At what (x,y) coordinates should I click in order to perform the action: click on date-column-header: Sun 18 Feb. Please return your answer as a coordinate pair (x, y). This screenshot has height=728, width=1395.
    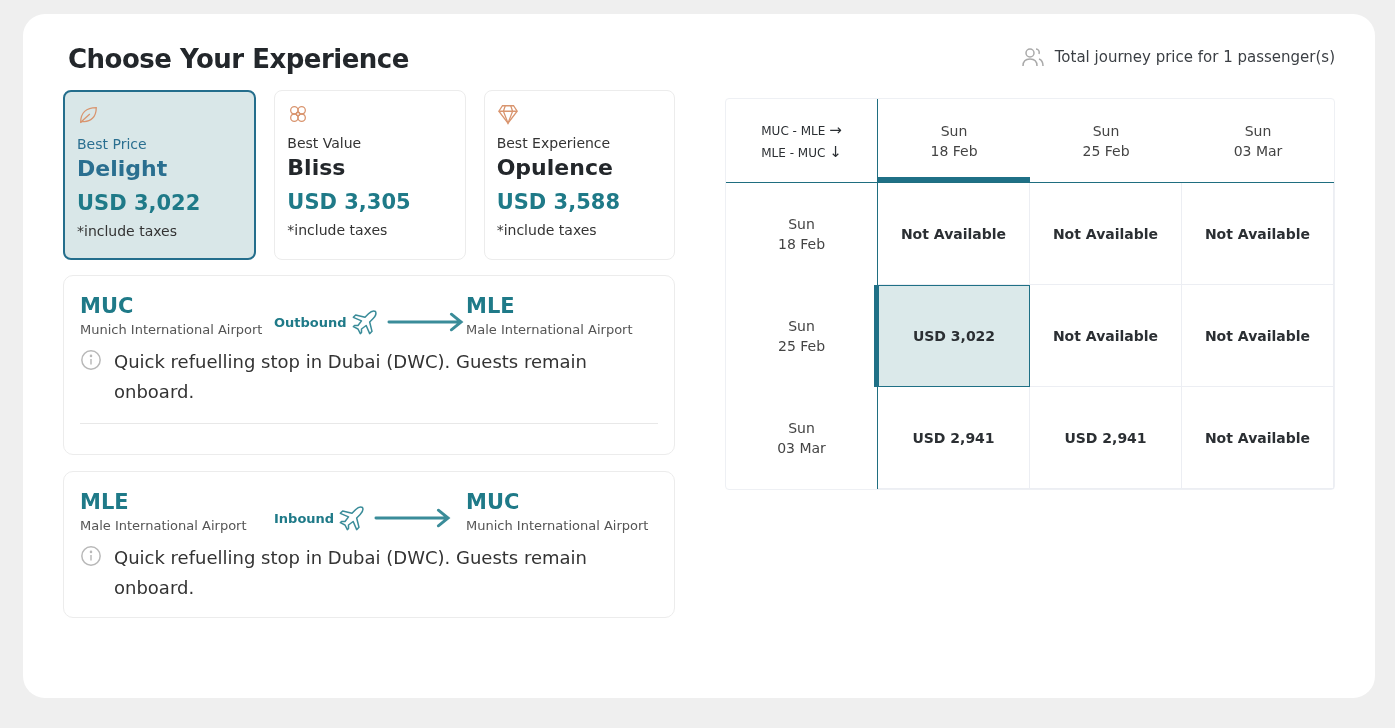
    Looking at the image, I should click on (954, 141).